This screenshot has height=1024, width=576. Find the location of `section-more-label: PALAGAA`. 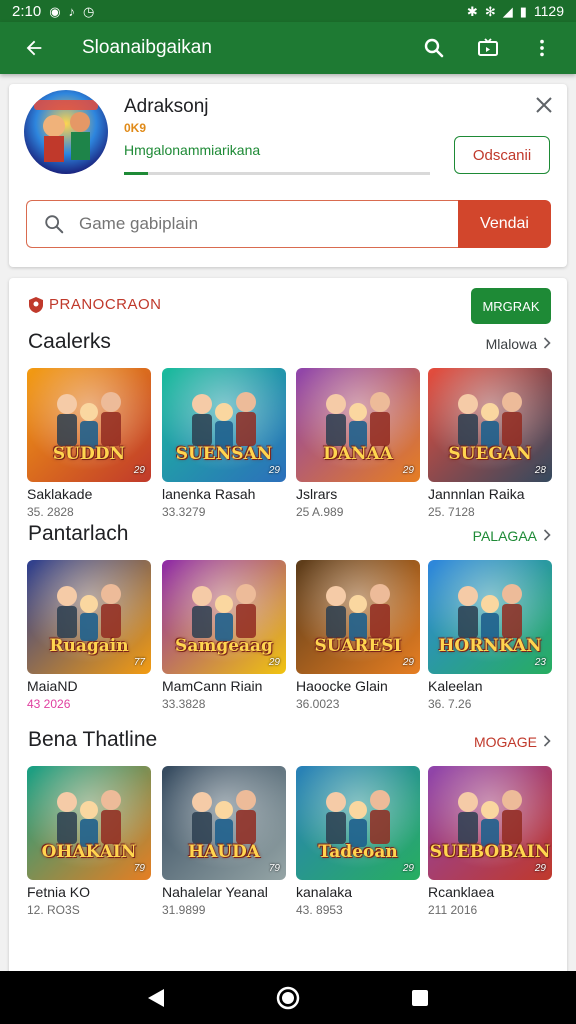

section-more-label: PALAGAA is located at coordinates (504, 536).